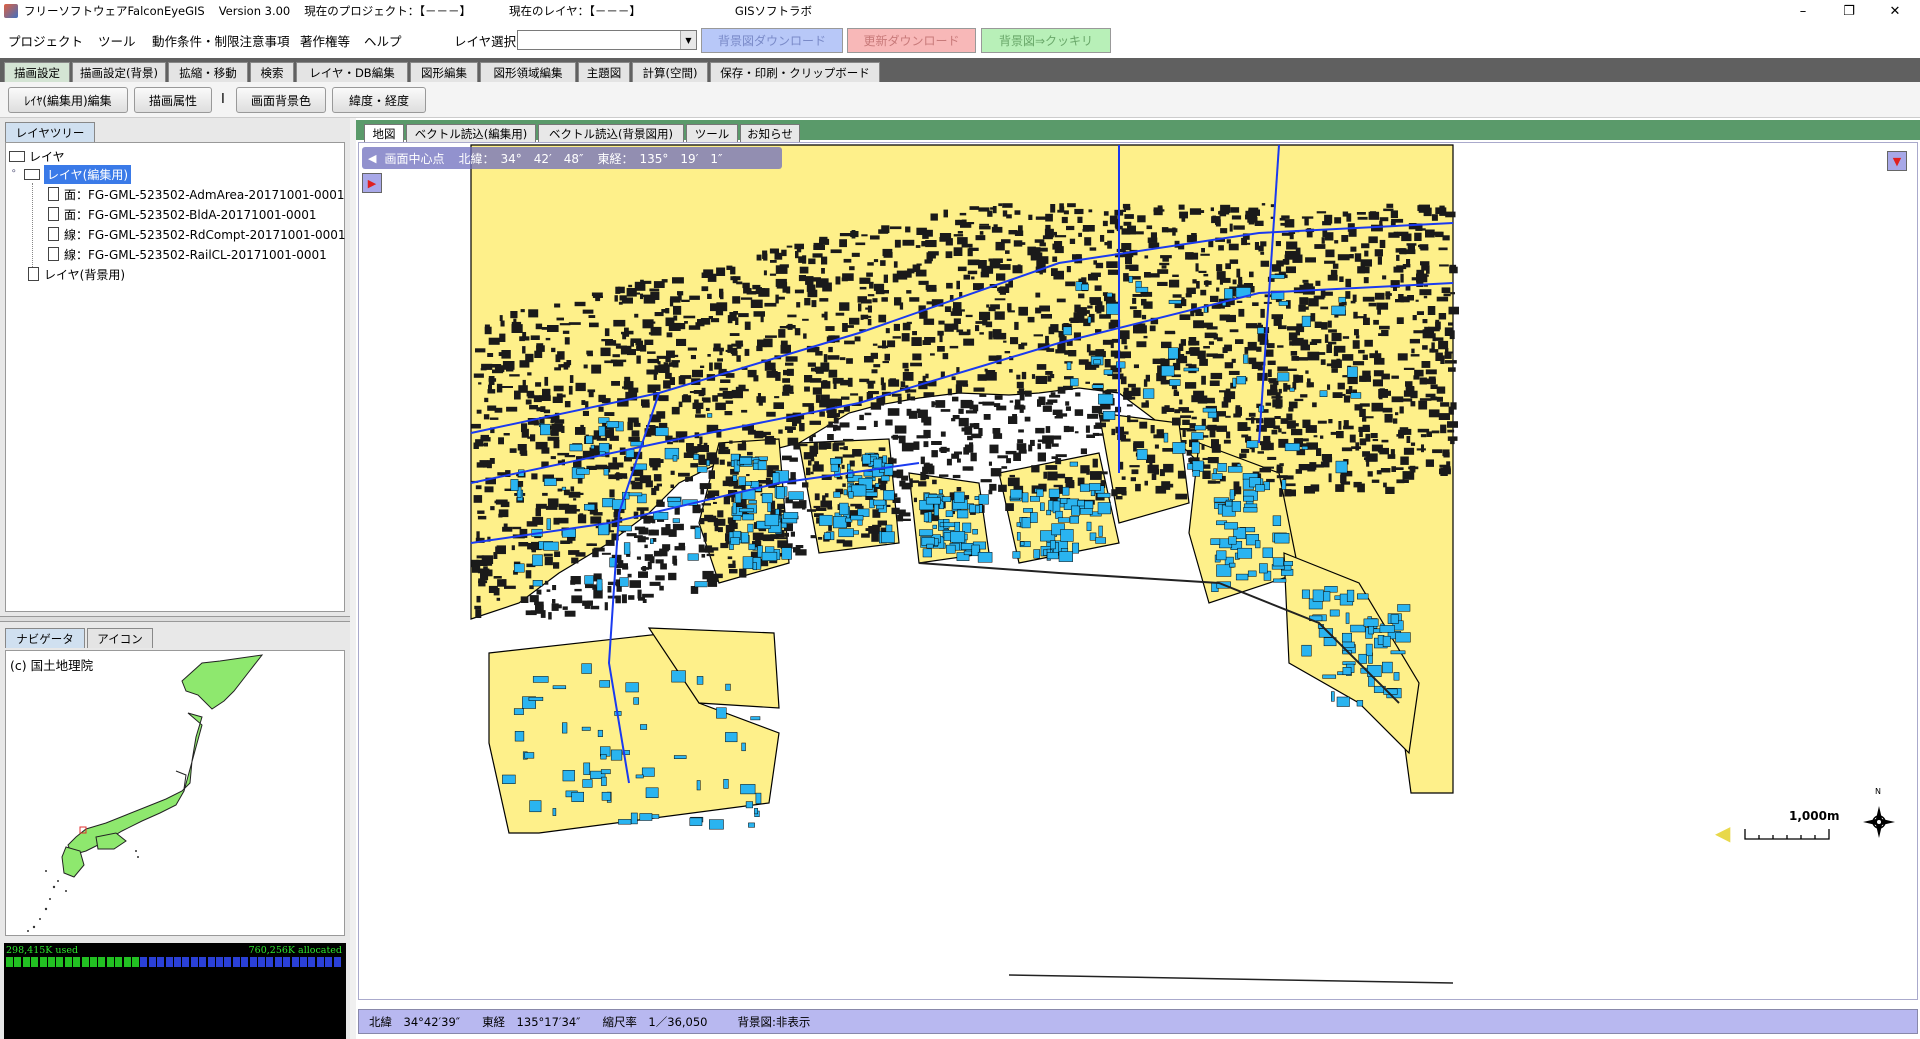 This screenshot has width=1920, height=1039. What do you see at coordinates (45, 638) in the screenshot?
I see `tab-navigator: ナビゲータ` at bounding box center [45, 638].